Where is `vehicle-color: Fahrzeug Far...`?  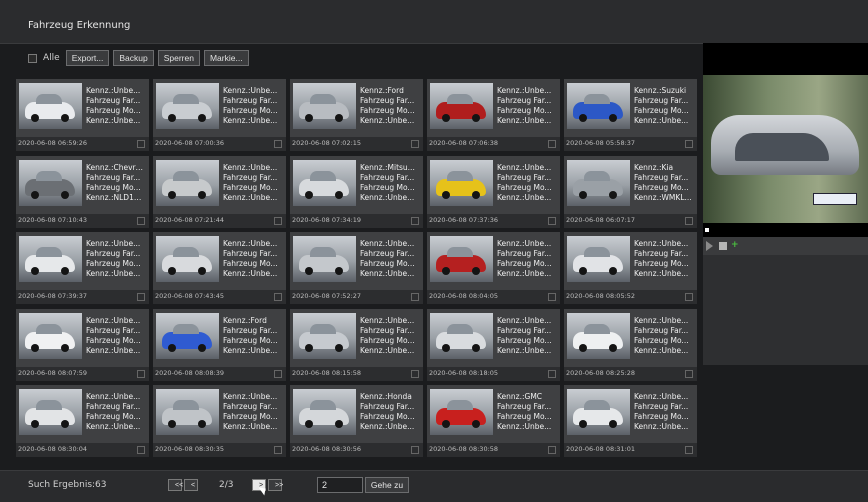 vehicle-color: Fahrzeug Far... is located at coordinates (113, 100).